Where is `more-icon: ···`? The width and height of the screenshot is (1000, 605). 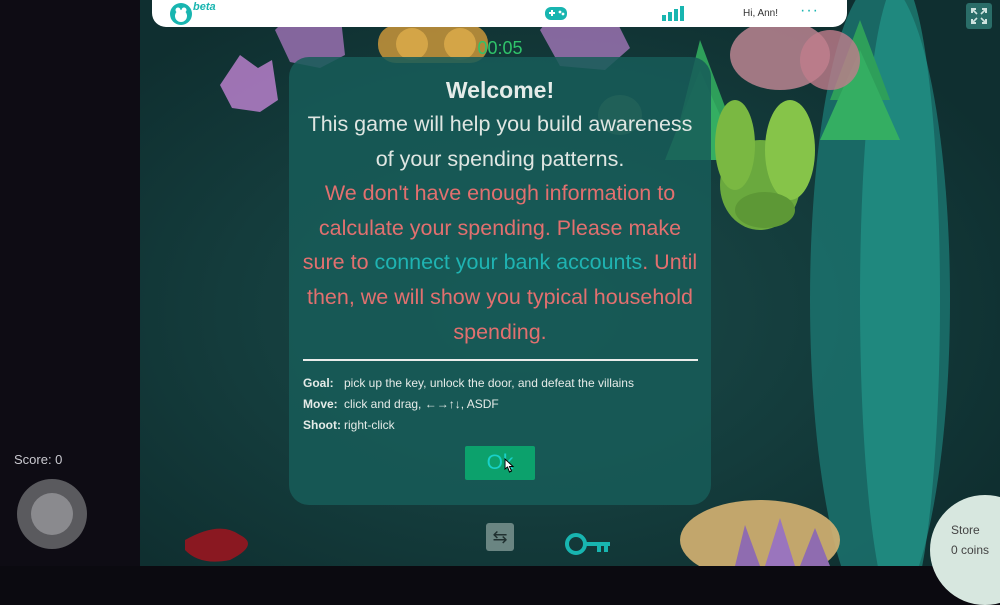
more-icon: ··· is located at coordinates (809, 11).